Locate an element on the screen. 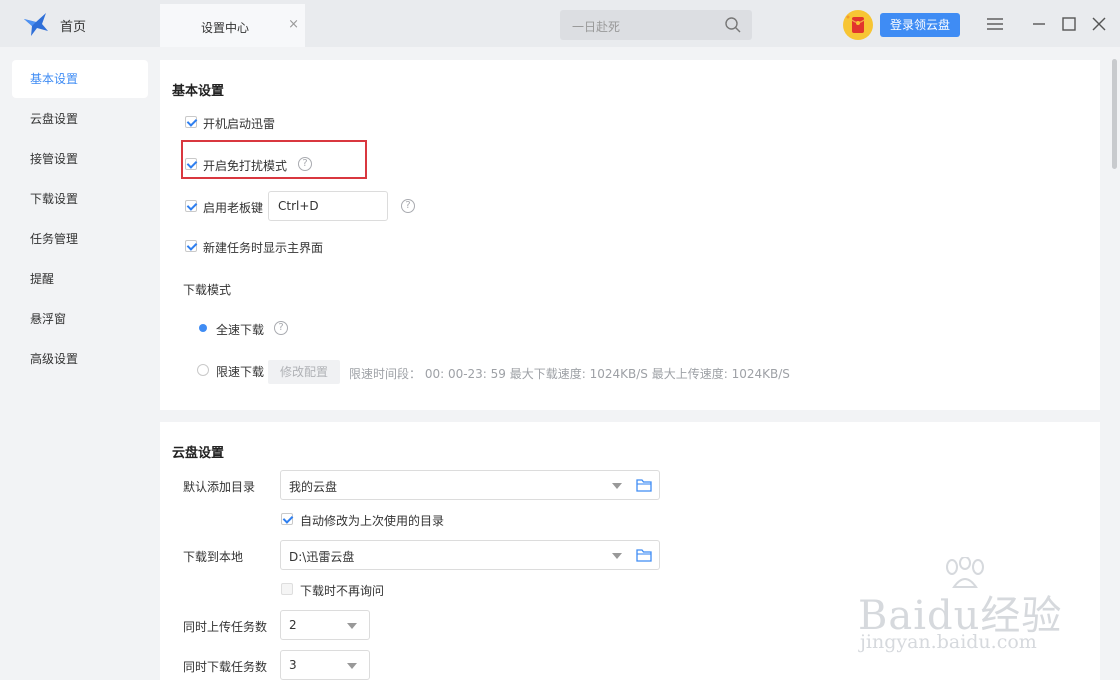 This screenshot has width=1120, height=680. upload-tasks-select: 2 is located at coordinates (325, 625).